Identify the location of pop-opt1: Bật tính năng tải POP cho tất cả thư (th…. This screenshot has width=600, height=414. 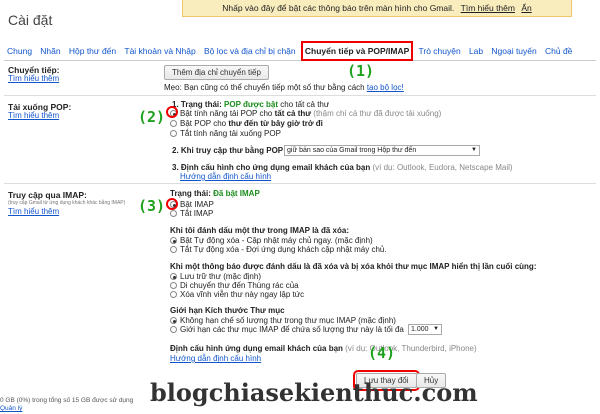
(310, 113).